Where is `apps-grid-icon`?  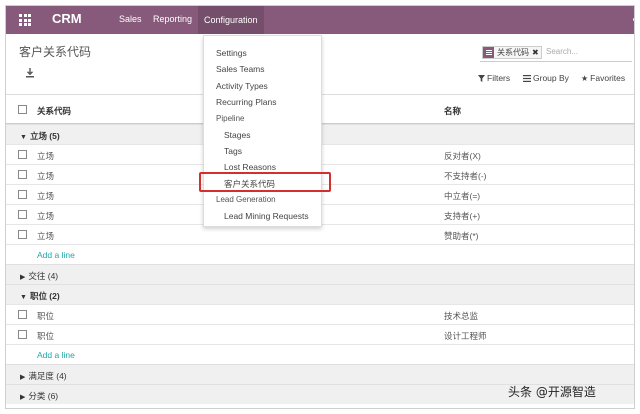 apps-grid-icon is located at coordinates (25, 20).